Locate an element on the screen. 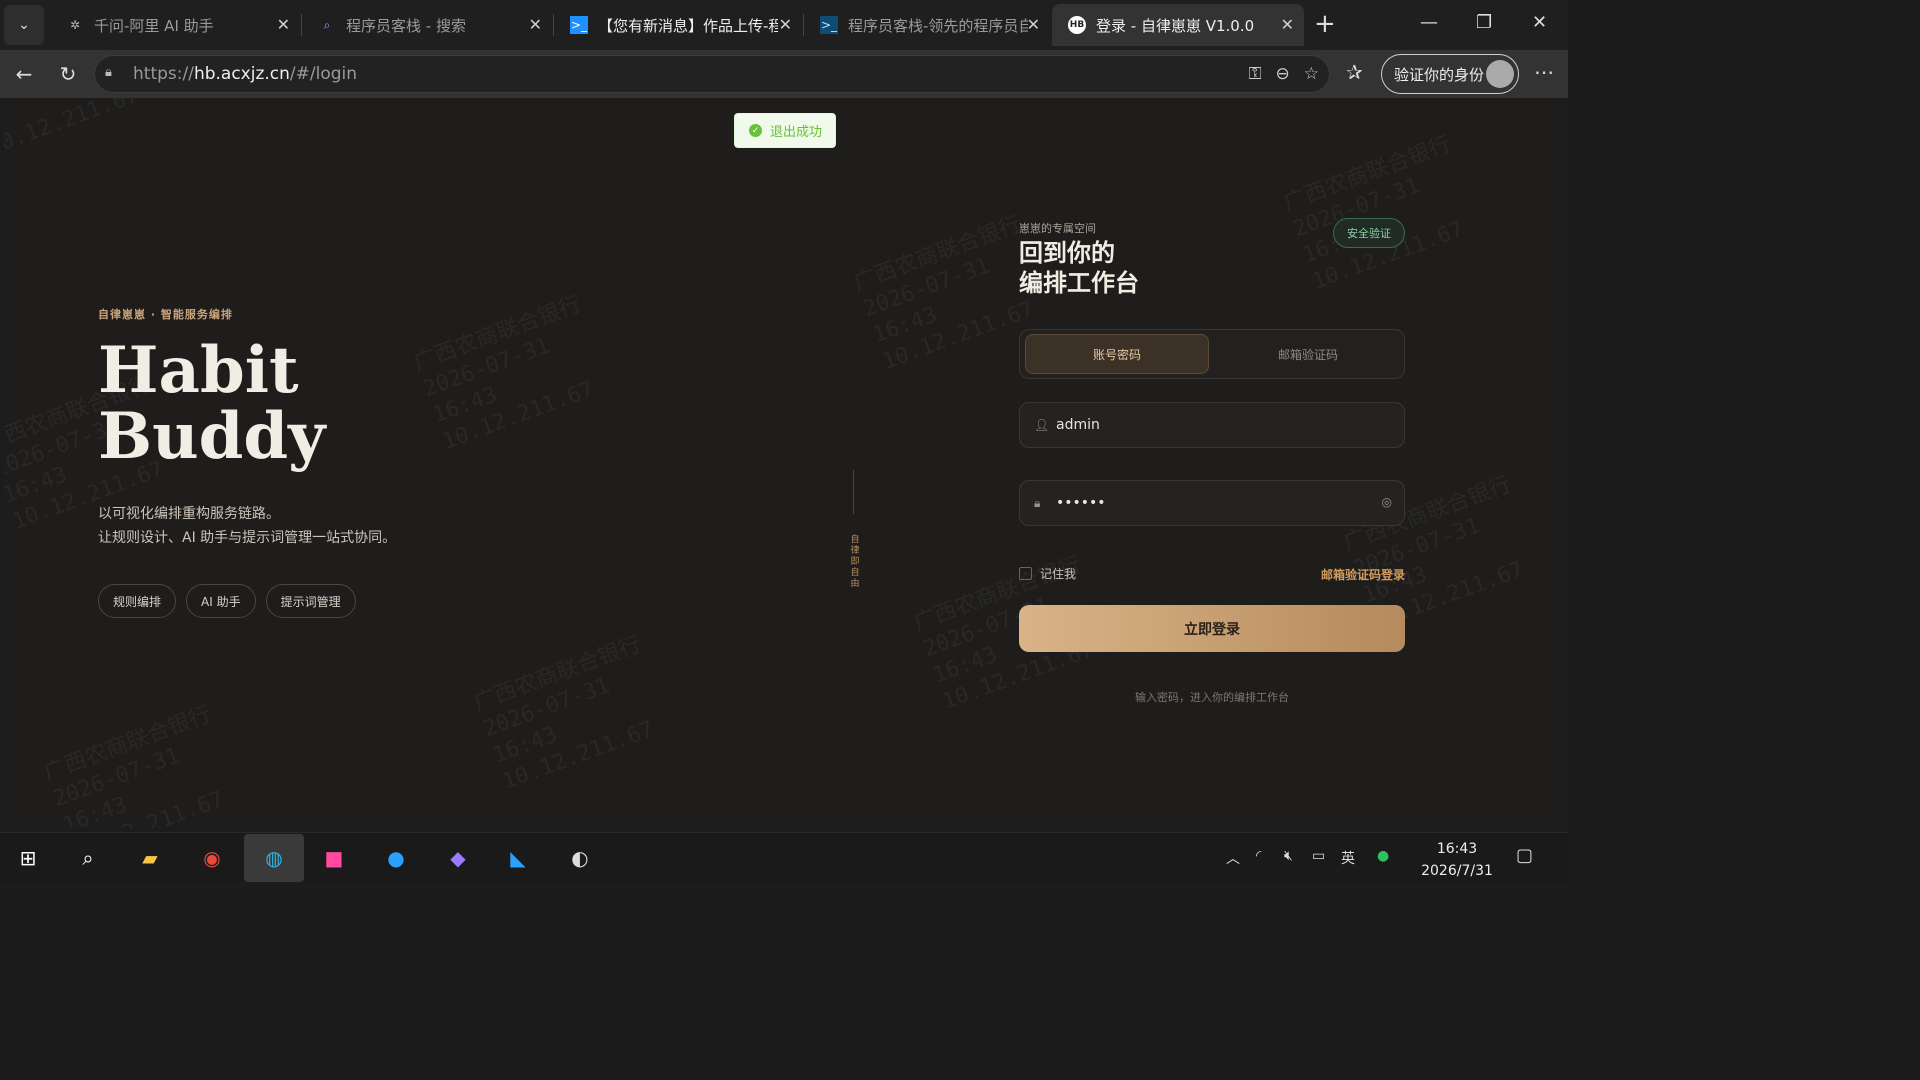  hero-desc-line1: 以可视化编排重构服务链路。 is located at coordinates (189, 514).